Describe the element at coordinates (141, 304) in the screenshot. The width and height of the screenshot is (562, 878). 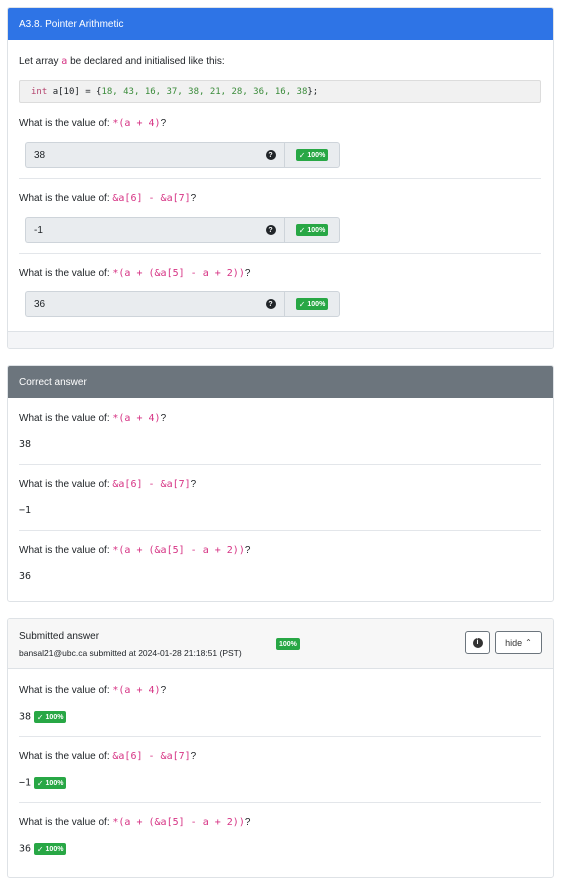
I see `answer-input: 36` at that location.